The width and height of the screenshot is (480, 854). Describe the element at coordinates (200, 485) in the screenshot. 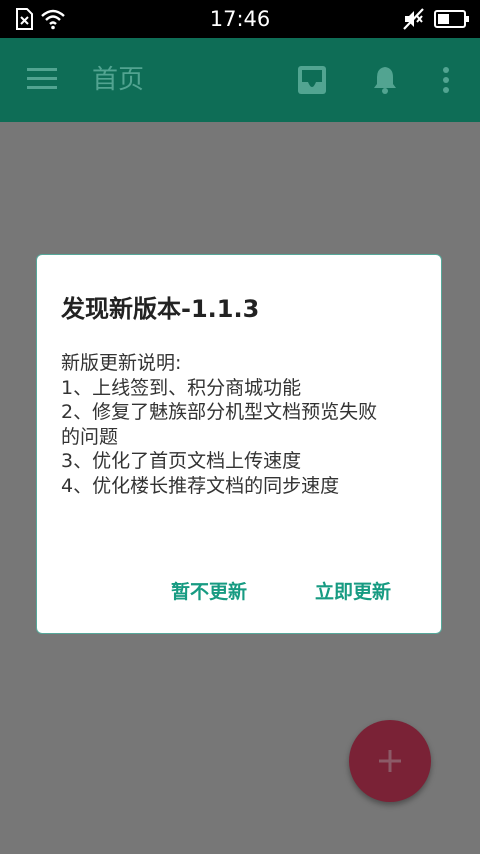

I see `dialog-line: 4、优化楼长推荐文档的同步速度` at that location.